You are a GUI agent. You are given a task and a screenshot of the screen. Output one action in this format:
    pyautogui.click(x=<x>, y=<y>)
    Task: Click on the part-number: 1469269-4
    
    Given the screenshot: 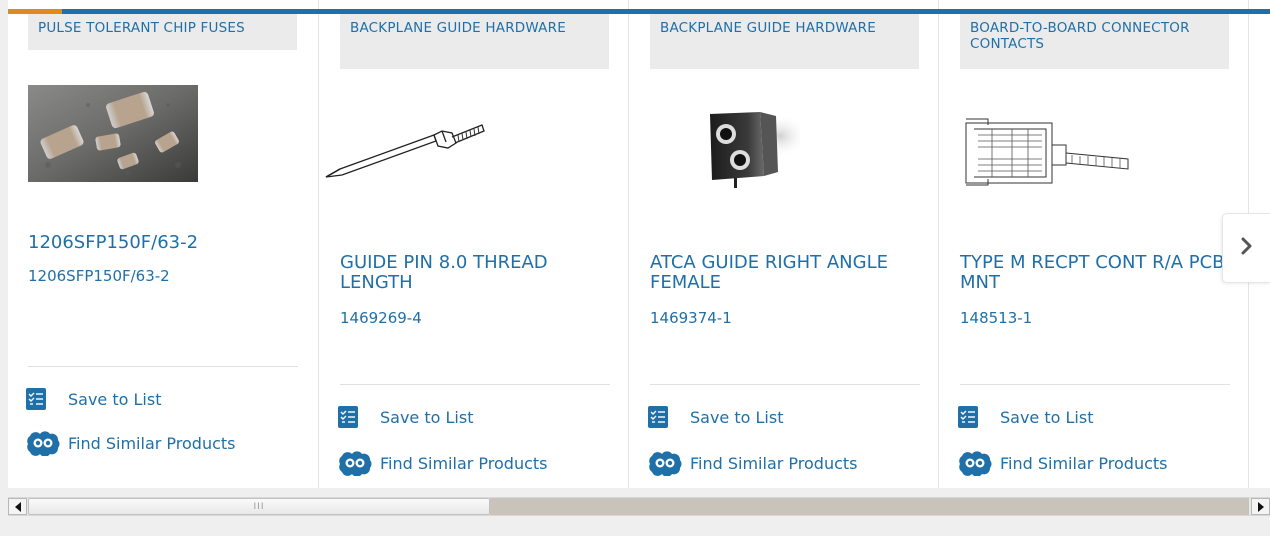 What is the action you would take?
    pyautogui.click(x=381, y=318)
    